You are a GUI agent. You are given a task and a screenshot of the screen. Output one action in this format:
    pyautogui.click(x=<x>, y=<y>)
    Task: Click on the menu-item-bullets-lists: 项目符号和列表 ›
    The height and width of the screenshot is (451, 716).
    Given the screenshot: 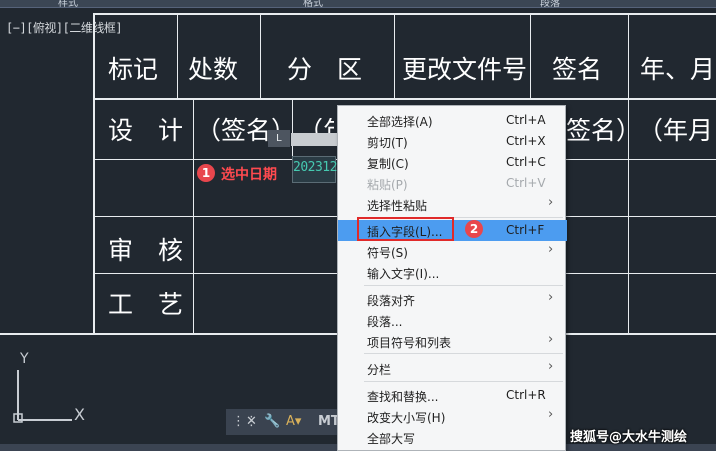 What is the action you would take?
    pyautogui.click(x=452, y=341)
    